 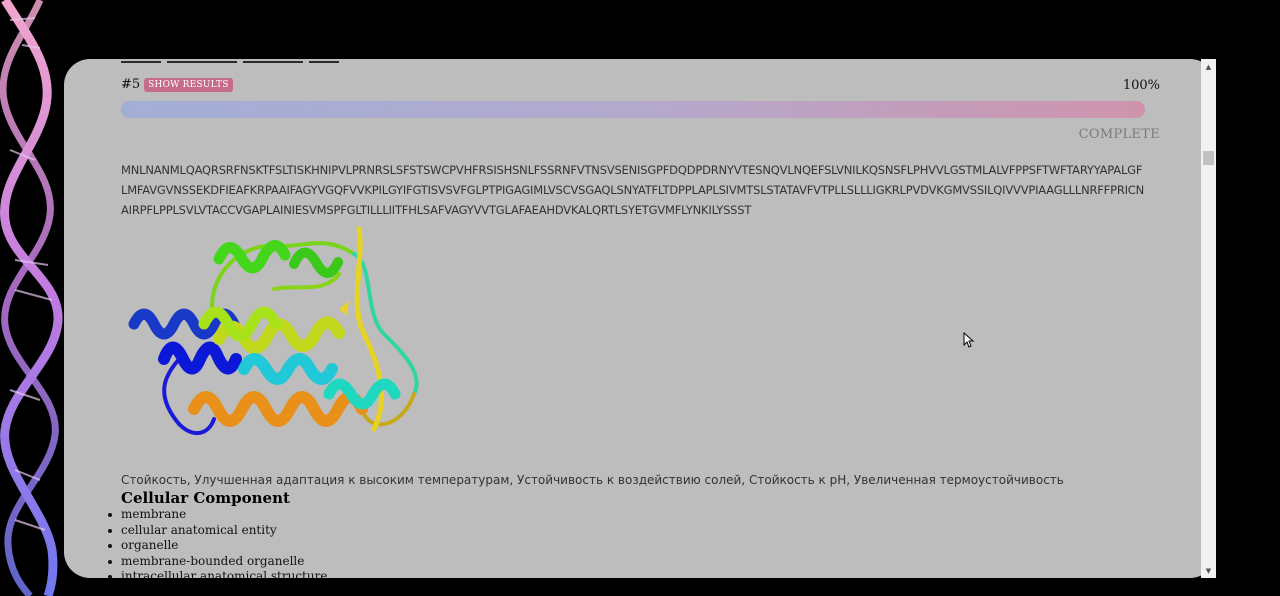 What do you see at coordinates (217, 562) in the screenshot?
I see `list-item: membrane-bounded organelle` at bounding box center [217, 562].